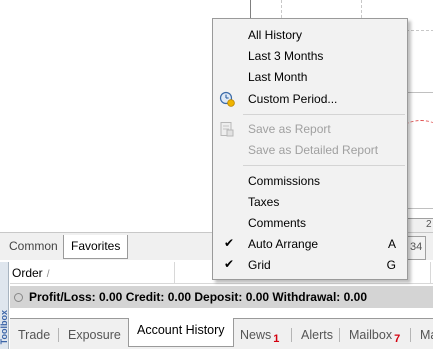 The width and height of the screenshot is (433, 349). What do you see at coordinates (96, 247) in the screenshot?
I see `tab-favorites: Favorites` at bounding box center [96, 247].